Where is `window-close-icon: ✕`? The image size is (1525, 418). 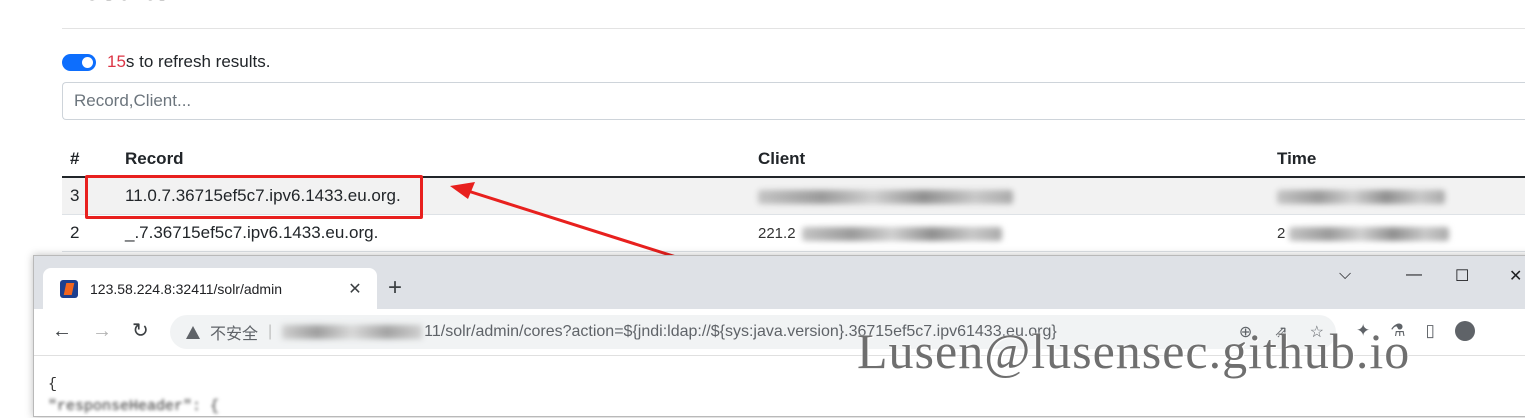
window-close-icon: ✕ is located at coordinates (1515, 276).